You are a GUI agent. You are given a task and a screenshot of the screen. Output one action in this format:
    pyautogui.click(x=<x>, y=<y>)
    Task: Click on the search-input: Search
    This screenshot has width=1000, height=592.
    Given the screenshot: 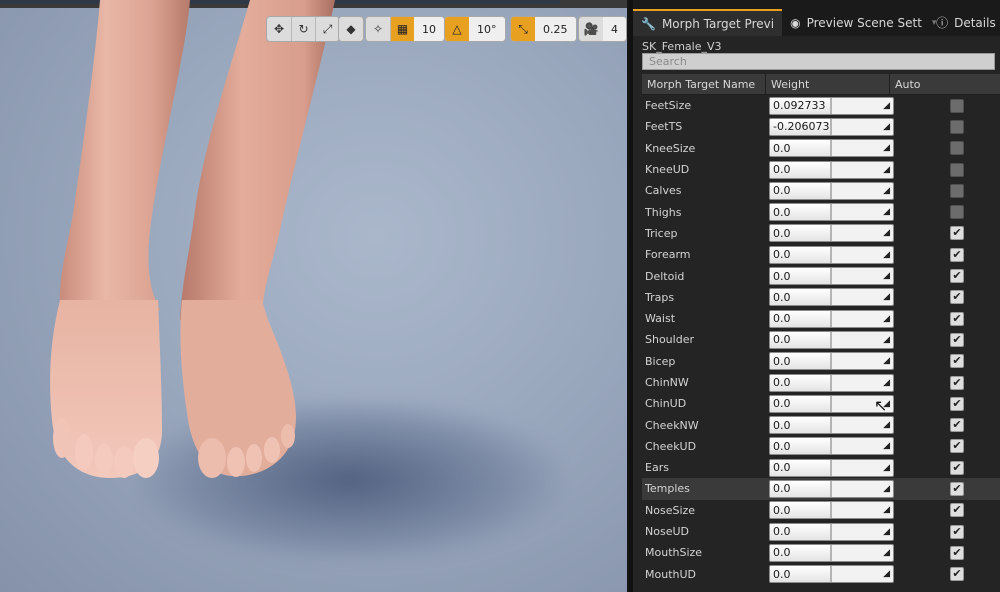 What is the action you would take?
    pyautogui.click(x=818, y=61)
    